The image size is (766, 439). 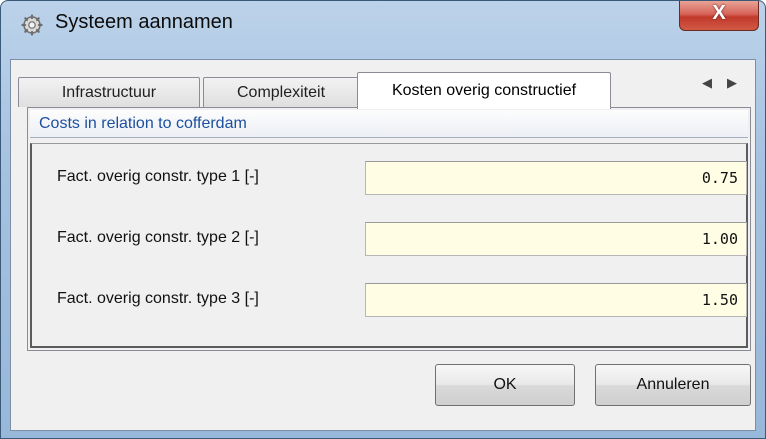 I want to click on ok-button-label: OK, so click(x=505, y=384).